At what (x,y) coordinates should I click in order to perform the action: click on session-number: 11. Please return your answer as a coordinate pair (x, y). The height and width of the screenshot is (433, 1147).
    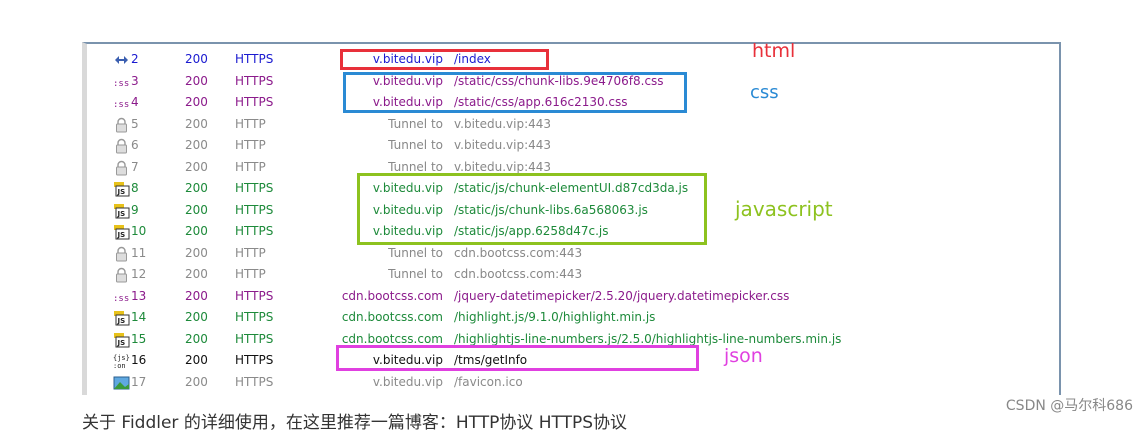
    Looking at the image, I should click on (139, 252).